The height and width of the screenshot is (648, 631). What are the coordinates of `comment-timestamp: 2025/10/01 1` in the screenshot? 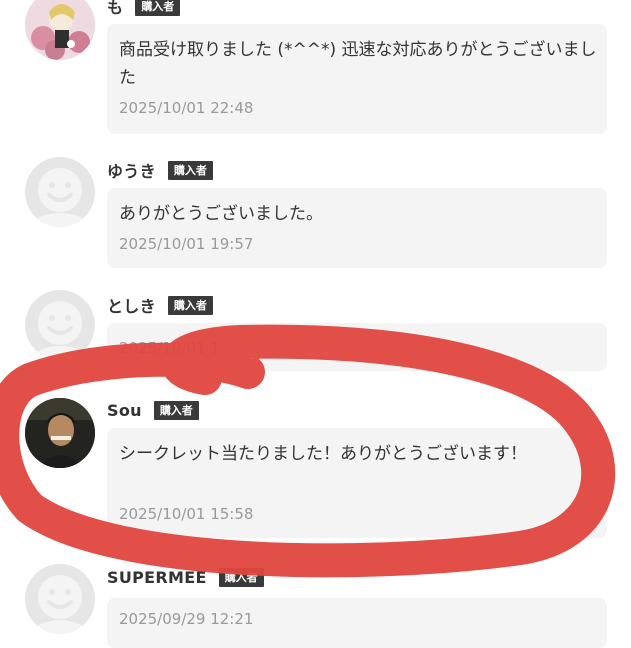 It's located at (169, 348).